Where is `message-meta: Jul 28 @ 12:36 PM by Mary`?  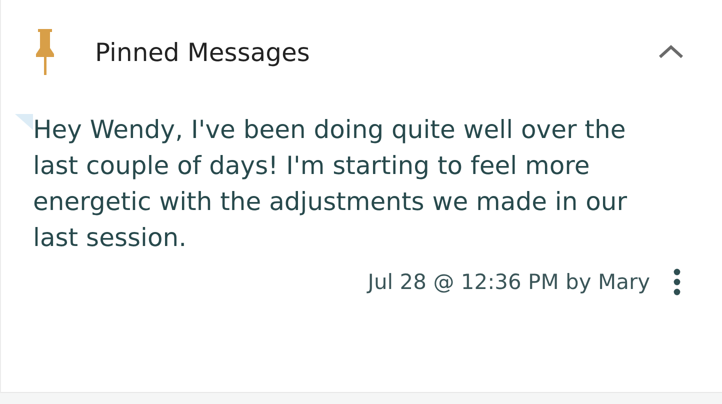
message-meta: Jul 28 @ 12:36 PM by Mary is located at coordinates (509, 282).